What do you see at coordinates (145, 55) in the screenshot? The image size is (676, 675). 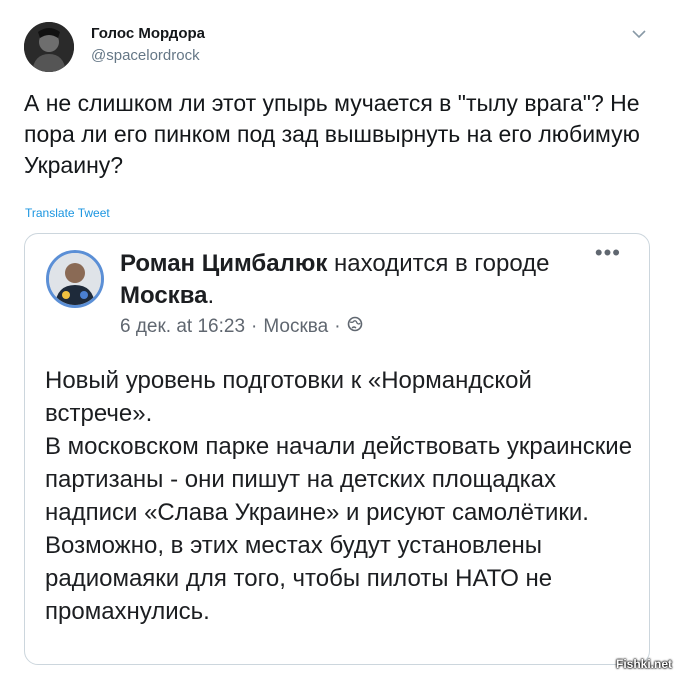 I see `author-handle: @spacelordrock` at bounding box center [145, 55].